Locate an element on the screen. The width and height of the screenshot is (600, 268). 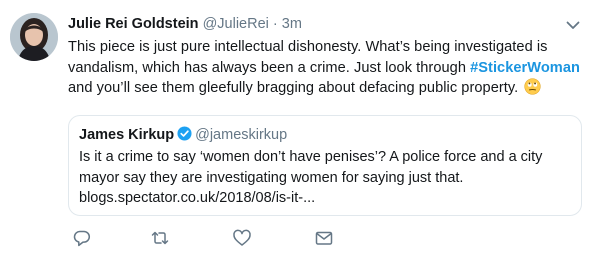
tweet-header: Julie Rei Goldstein @JulieRei · 3m is located at coordinates (185, 24).